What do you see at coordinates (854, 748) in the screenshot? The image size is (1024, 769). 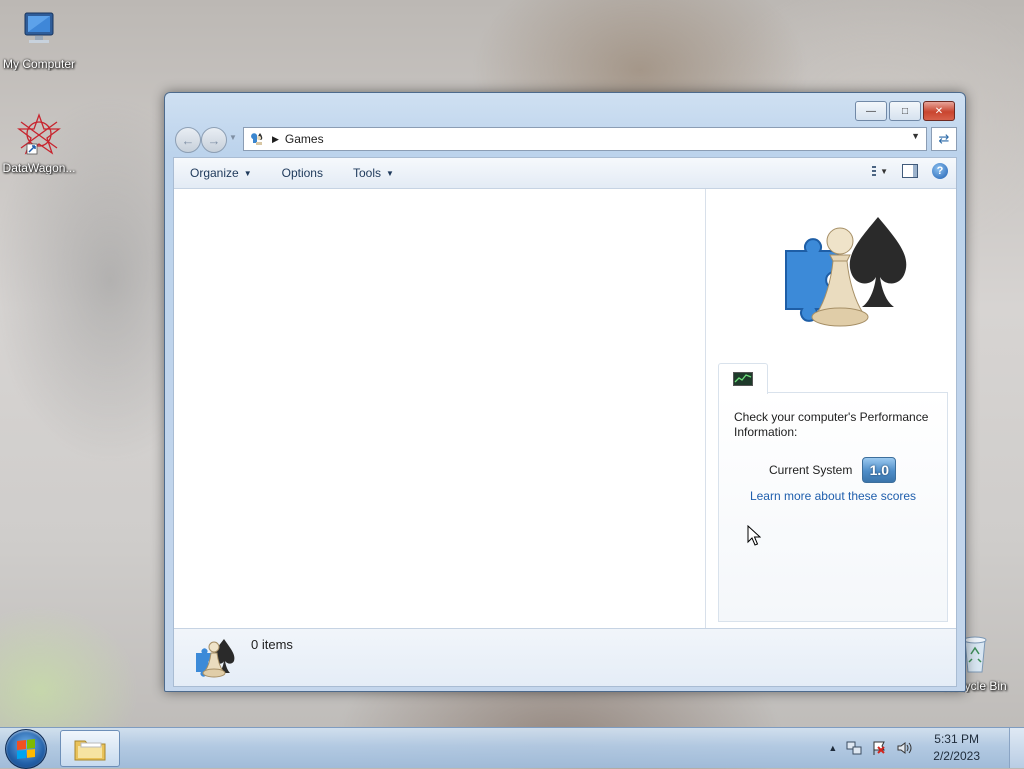 I see `network-icon` at bounding box center [854, 748].